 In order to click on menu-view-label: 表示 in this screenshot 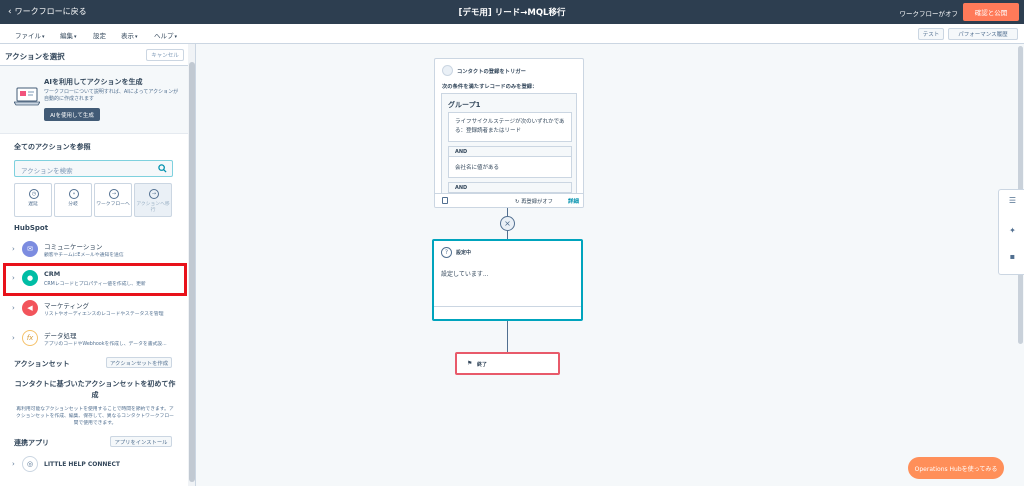, I will do `click(127, 36)`.